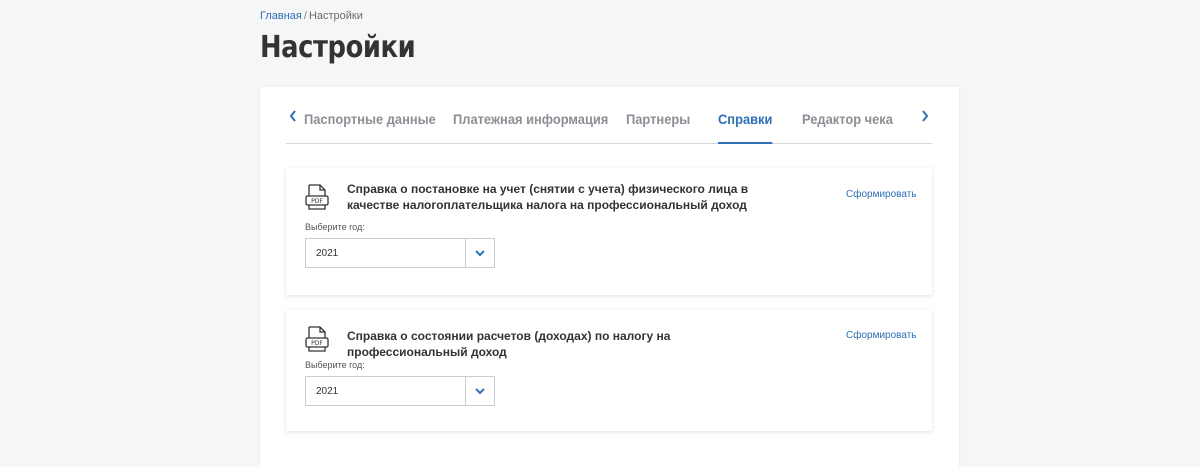  Describe the element at coordinates (370, 119) in the screenshot. I see `tab-passport: Паспортные данные` at that location.